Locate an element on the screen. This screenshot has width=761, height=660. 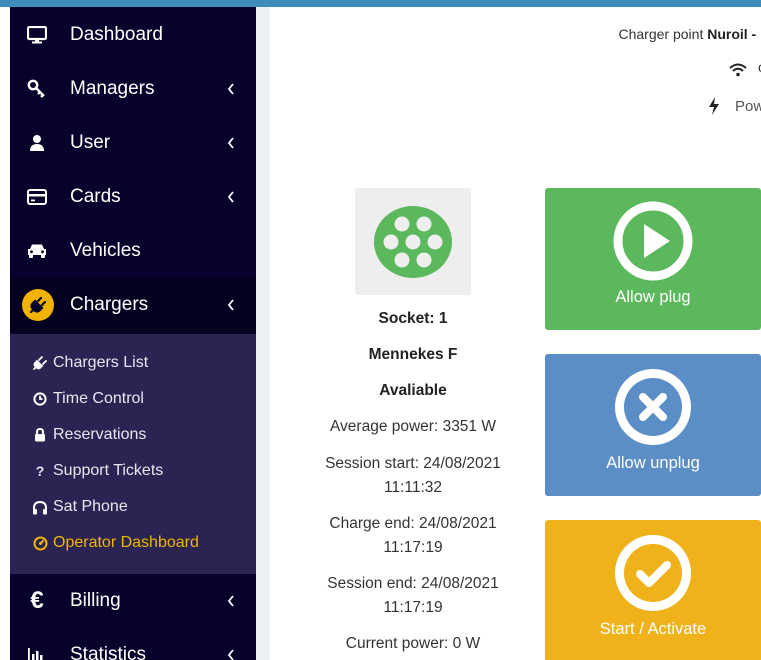
lock-icon is located at coordinates (40, 435).